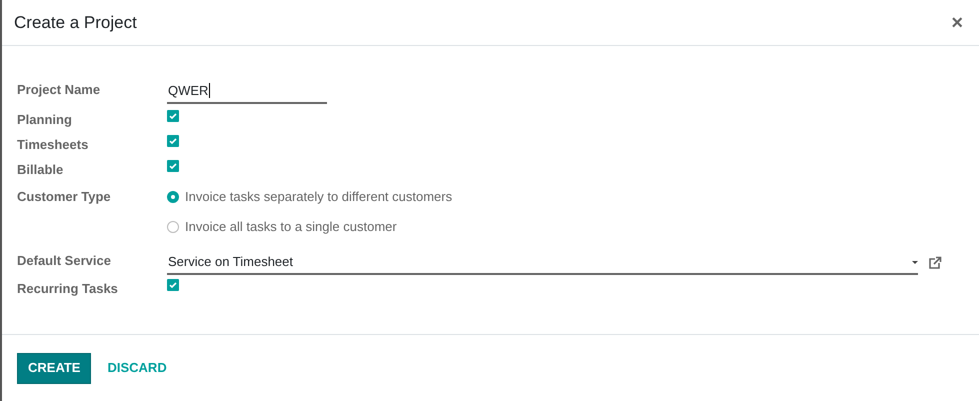 Image resolution: width=979 pixels, height=401 pixels. I want to click on field-label: Timesheets, so click(53, 145).